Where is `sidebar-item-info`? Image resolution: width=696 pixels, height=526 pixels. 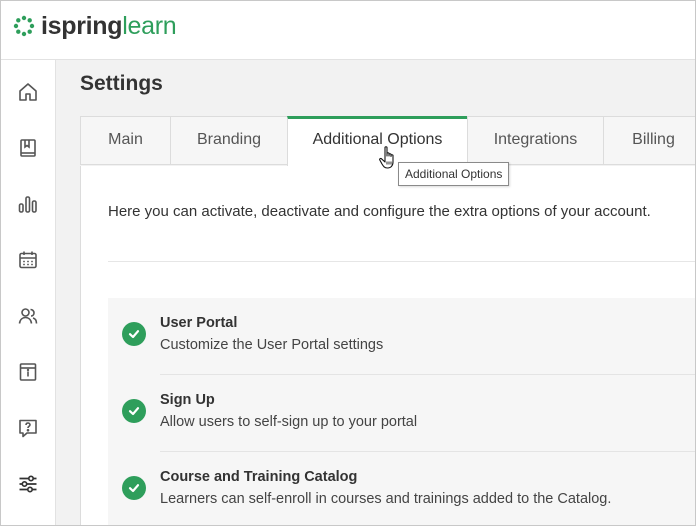
sidebar-item-info is located at coordinates (28, 372).